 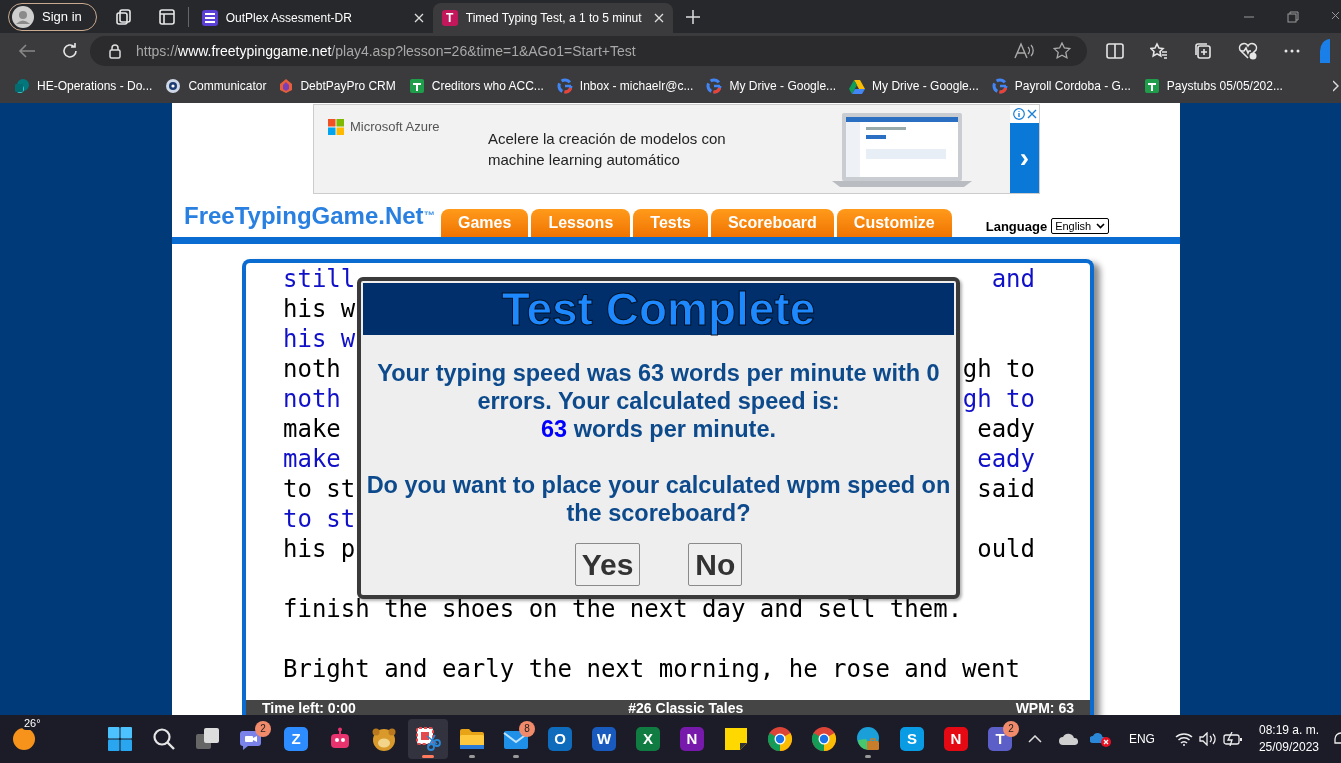 I want to click on scoreboard-question: Do you want to place your calculated wpm speed on the scoreboard?, so click(x=658, y=499).